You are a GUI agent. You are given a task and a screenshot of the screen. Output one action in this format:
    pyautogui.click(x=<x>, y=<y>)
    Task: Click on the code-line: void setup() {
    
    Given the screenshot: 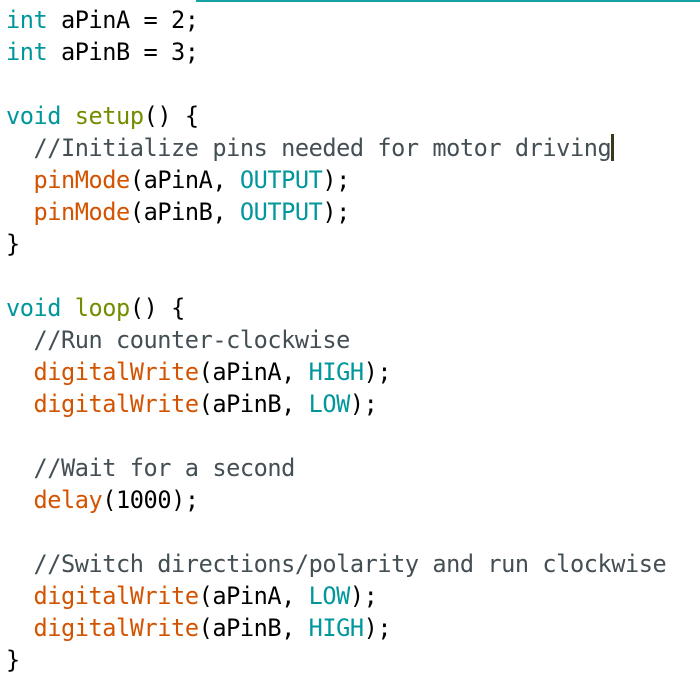 What is the action you would take?
    pyautogui.click(x=336, y=116)
    